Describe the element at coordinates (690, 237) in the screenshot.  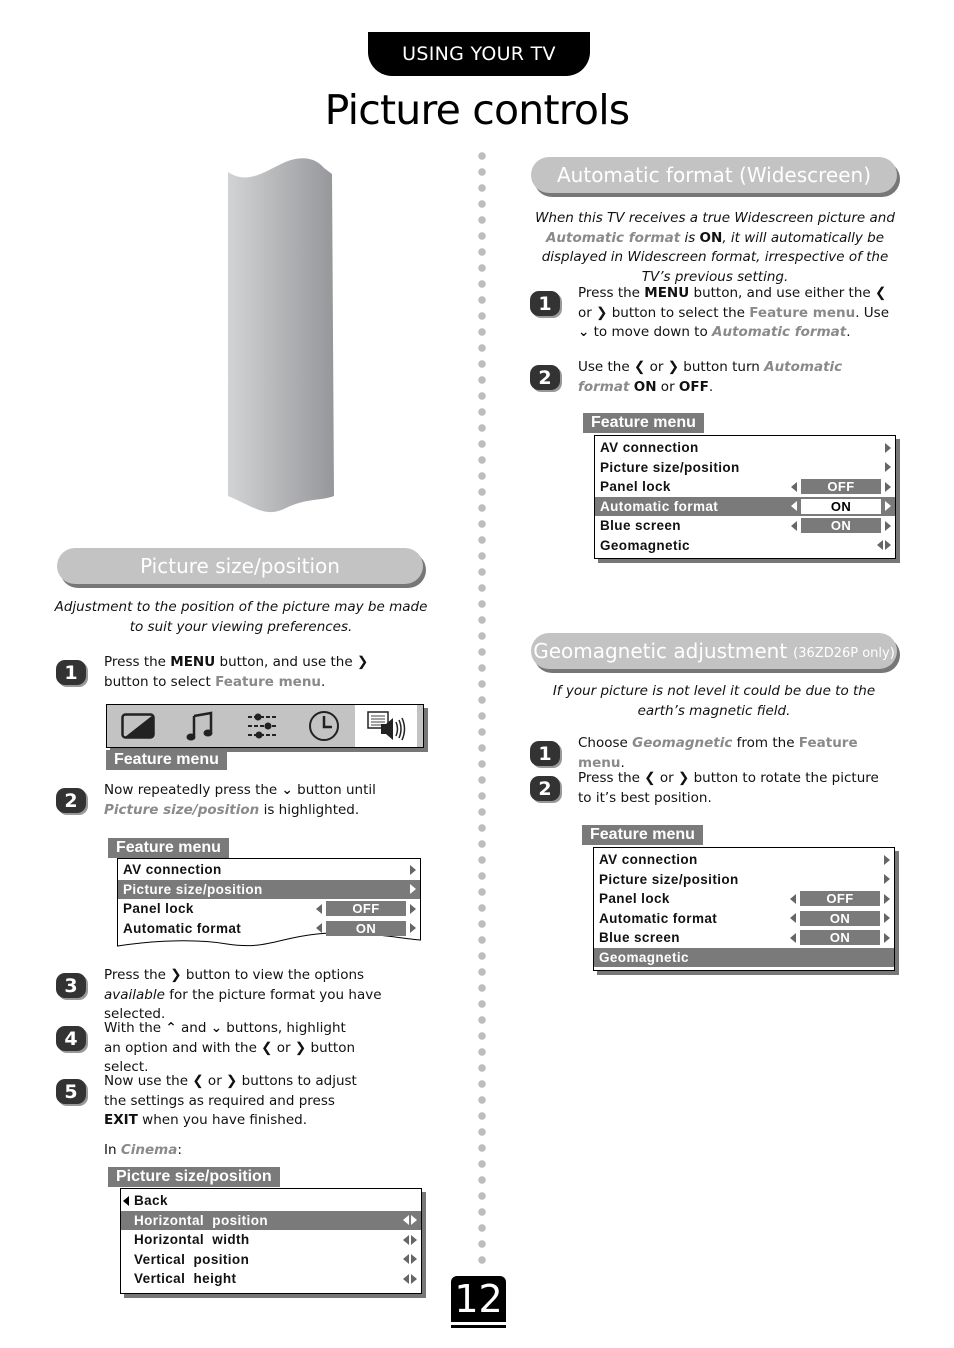
I see `text: is` at that location.